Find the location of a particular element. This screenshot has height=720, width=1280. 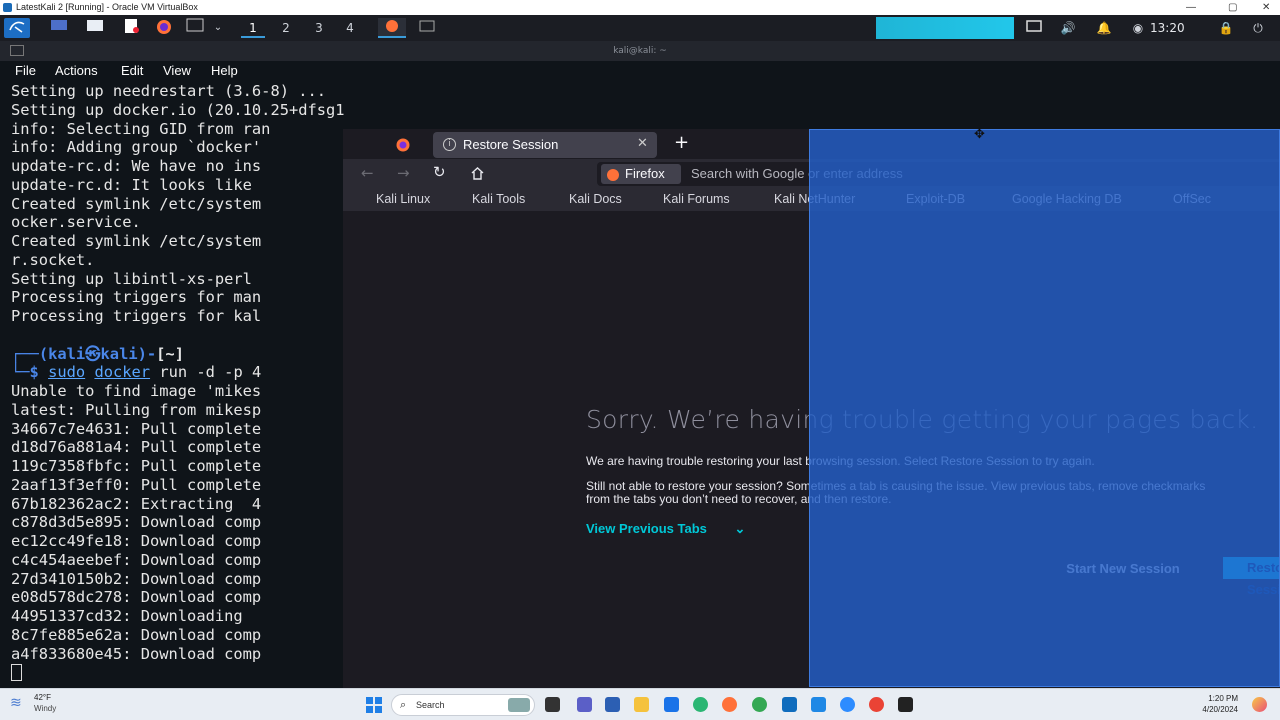

weather-temp: 42°F is located at coordinates (42, 697).